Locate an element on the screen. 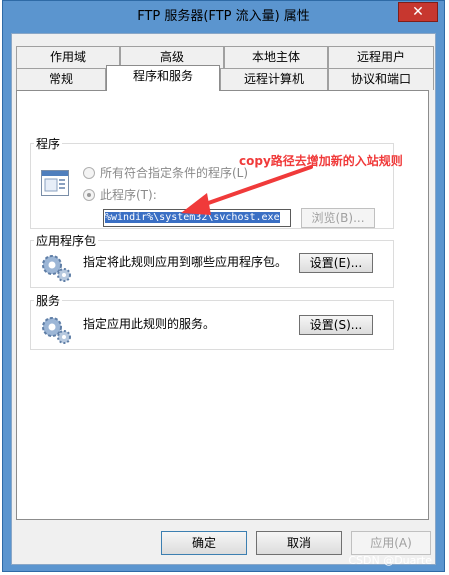  window-title: FTP 服务器(FTP 流入量) 属性 is located at coordinates (223, 16).